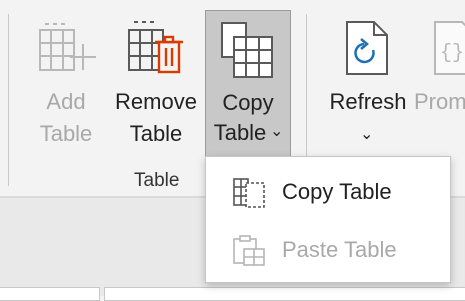 This screenshot has height=301, width=465. What do you see at coordinates (368, 81) in the screenshot?
I see `refresh-button: Refresh ⌄` at bounding box center [368, 81].